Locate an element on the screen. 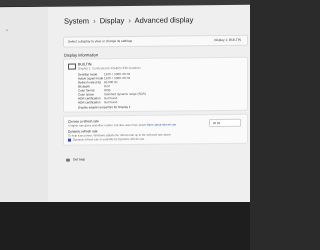 The width and height of the screenshot is (320, 250). checkbox-icon is located at coordinates (69, 140).